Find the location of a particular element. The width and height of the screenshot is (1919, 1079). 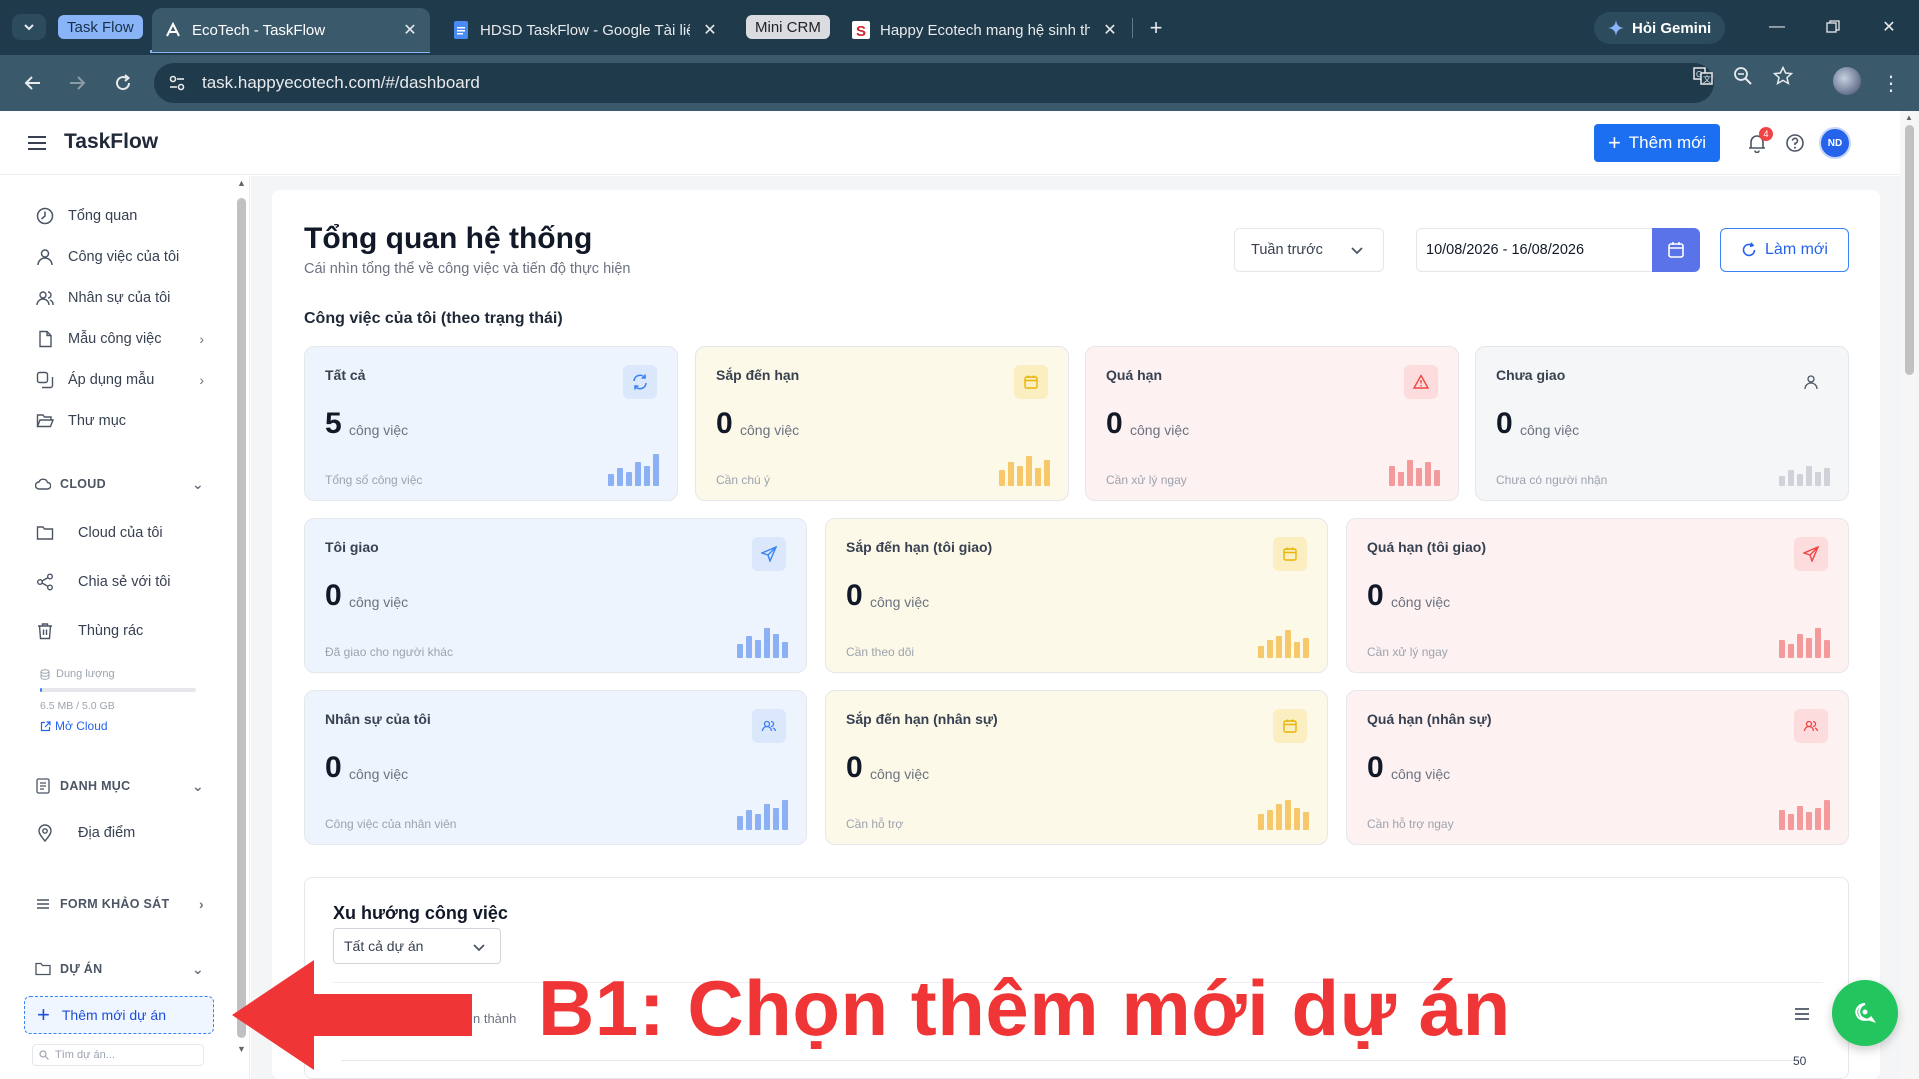

sidebar-scrollbar: ▲ ▼ is located at coordinates (242, 616).